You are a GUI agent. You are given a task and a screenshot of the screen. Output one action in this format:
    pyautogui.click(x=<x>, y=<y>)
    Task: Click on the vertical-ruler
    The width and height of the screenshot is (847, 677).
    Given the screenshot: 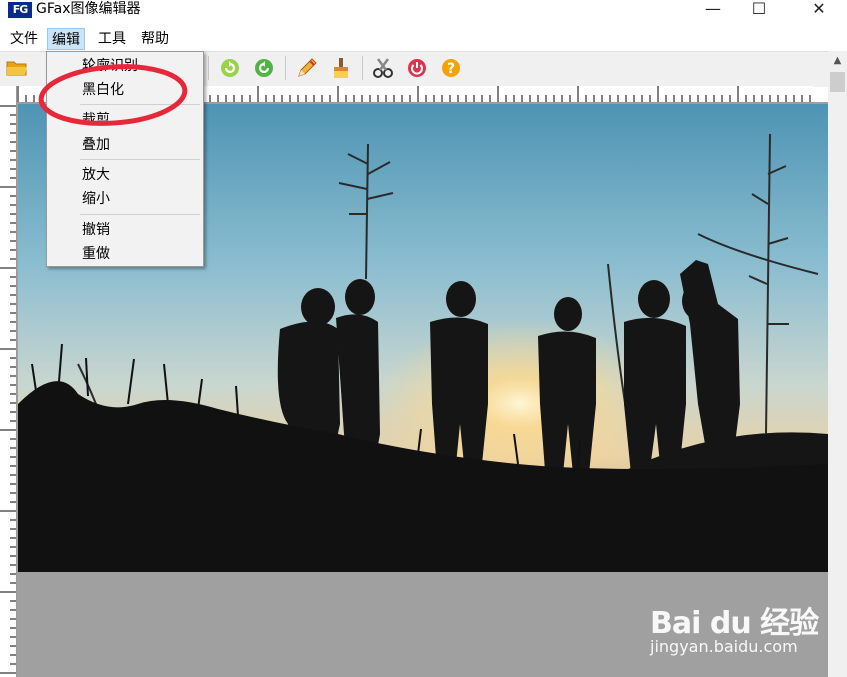 What is the action you would take?
    pyautogui.click(x=8, y=381)
    